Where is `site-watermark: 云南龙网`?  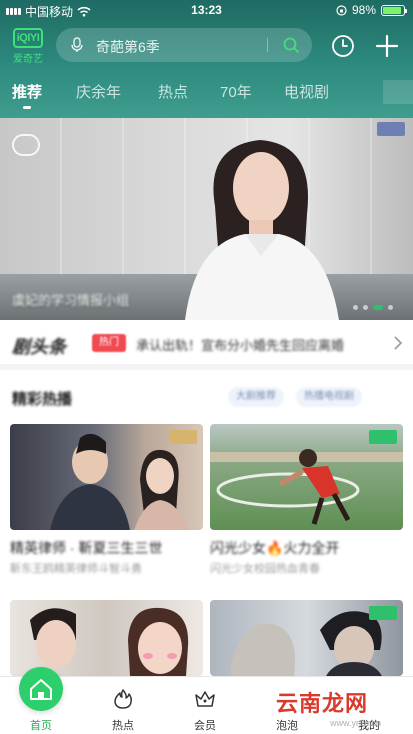 site-watermark: 云南龙网 is located at coordinates (322, 703).